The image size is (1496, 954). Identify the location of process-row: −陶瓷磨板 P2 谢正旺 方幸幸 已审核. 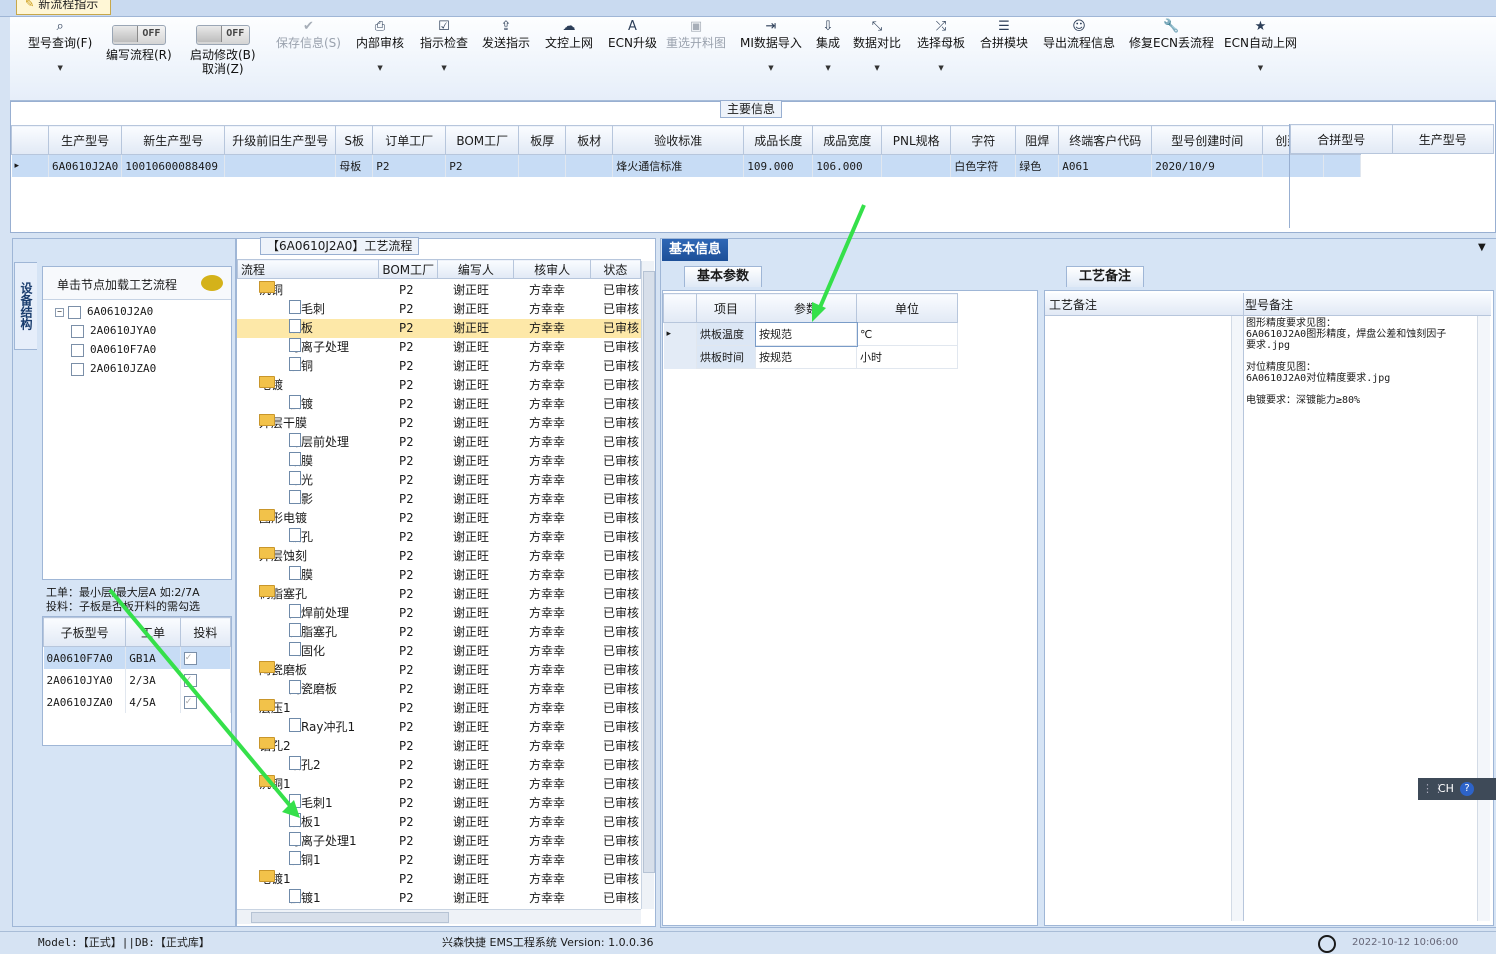
(439, 670).